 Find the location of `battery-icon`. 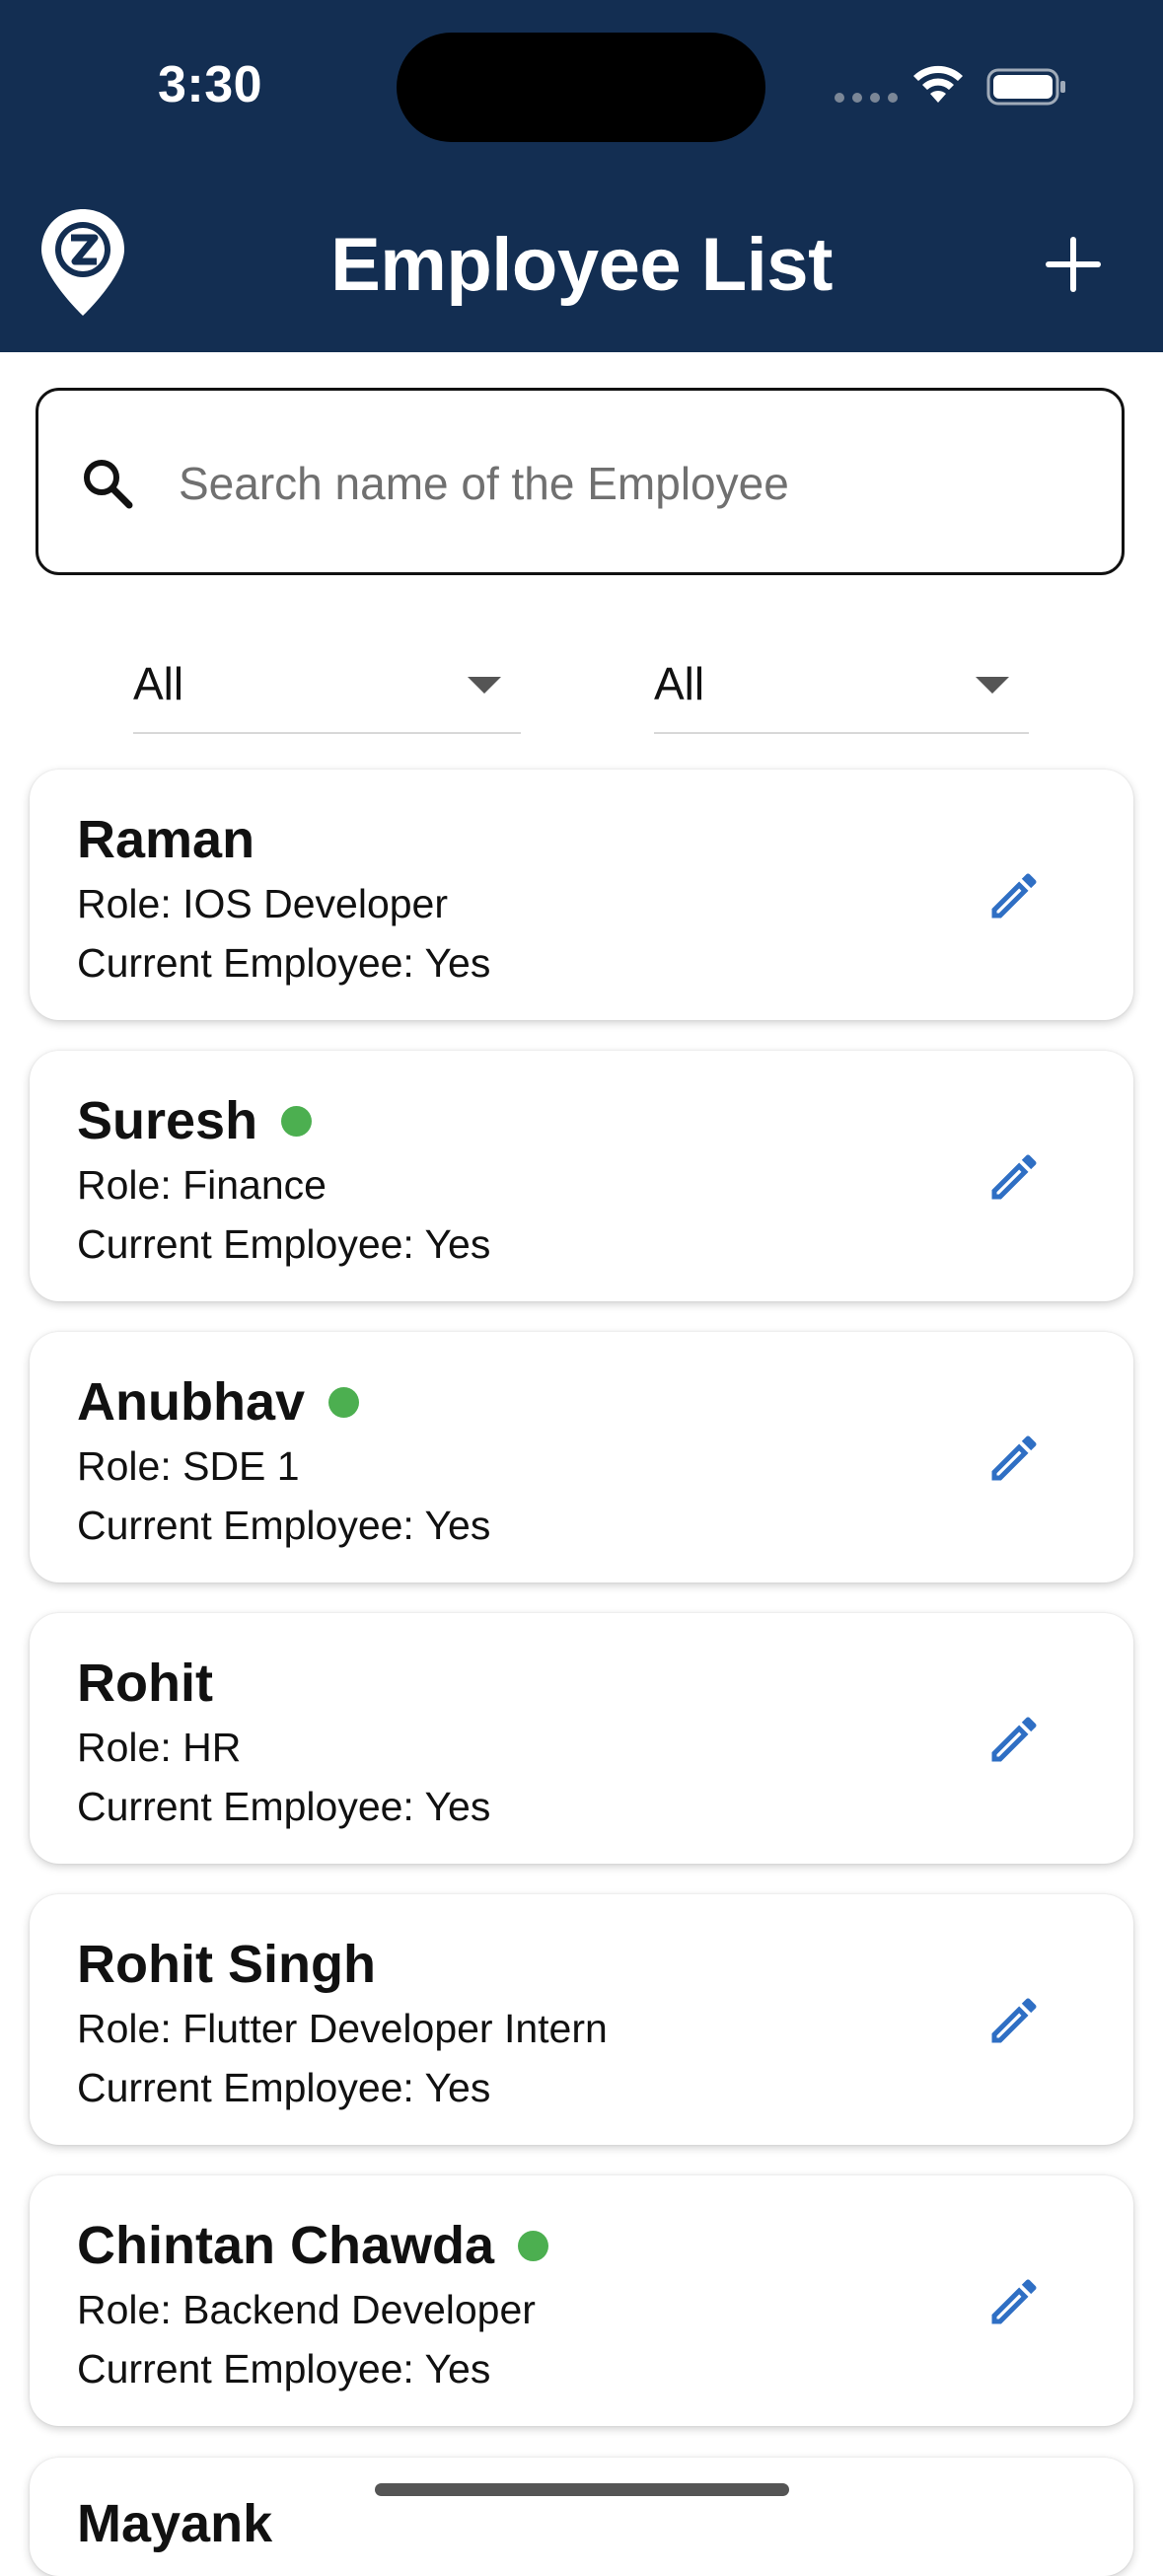

battery-icon is located at coordinates (1025, 87).